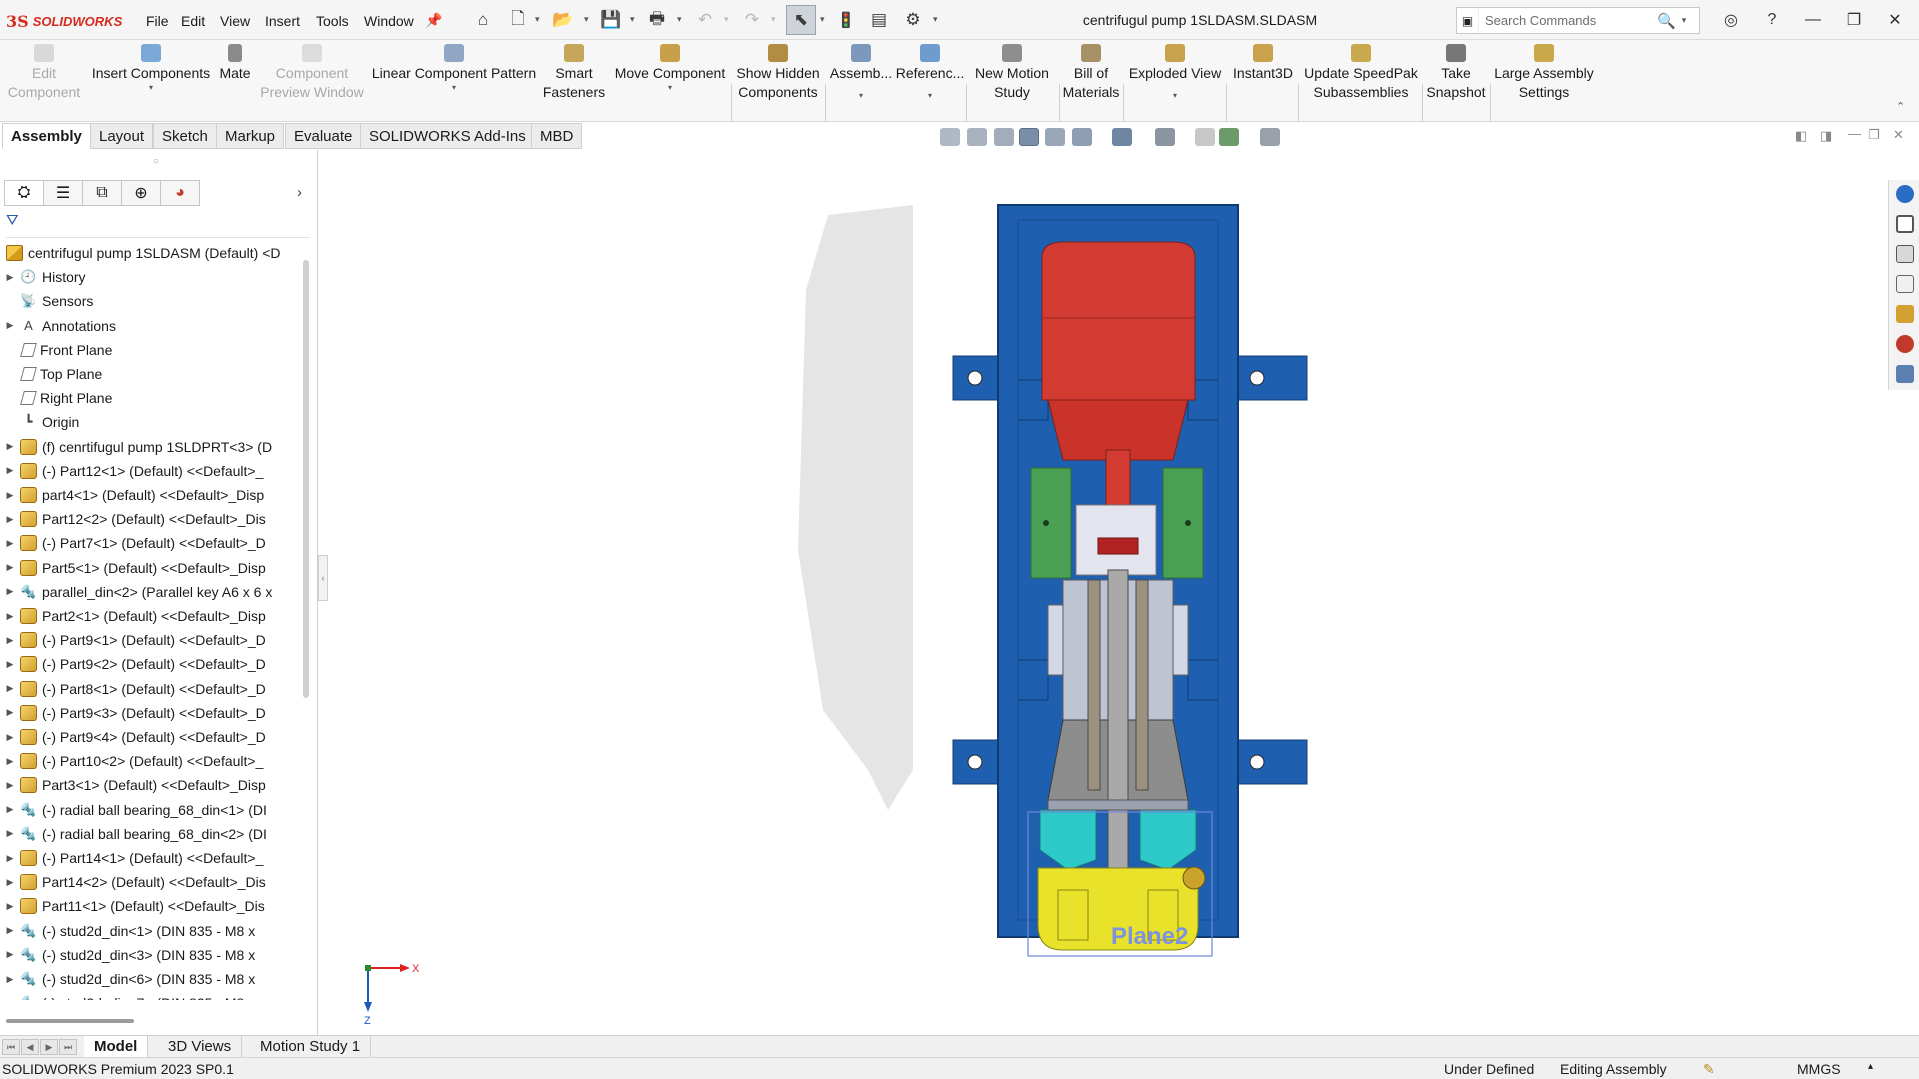  What do you see at coordinates (846, 20) in the screenshot?
I see `rebuild-icon: 🚦` at bounding box center [846, 20].